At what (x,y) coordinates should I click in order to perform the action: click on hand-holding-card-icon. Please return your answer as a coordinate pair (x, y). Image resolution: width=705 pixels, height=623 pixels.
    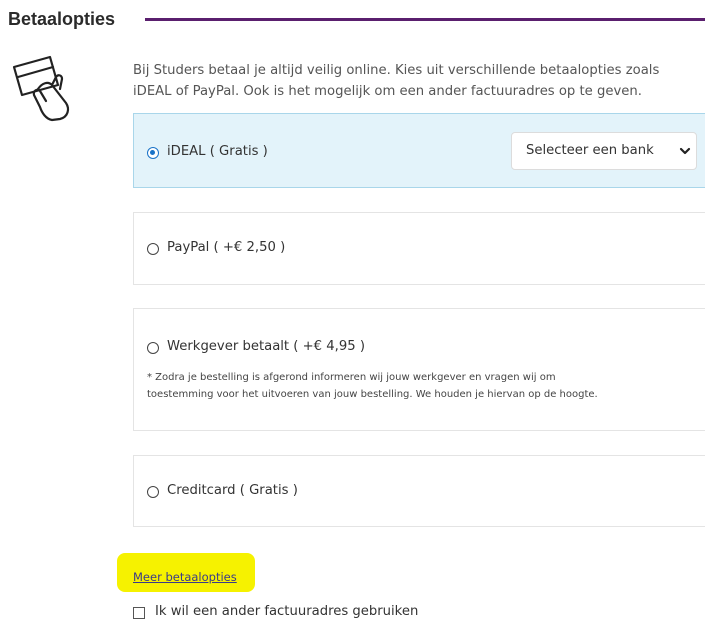
    Looking at the image, I should click on (41, 88).